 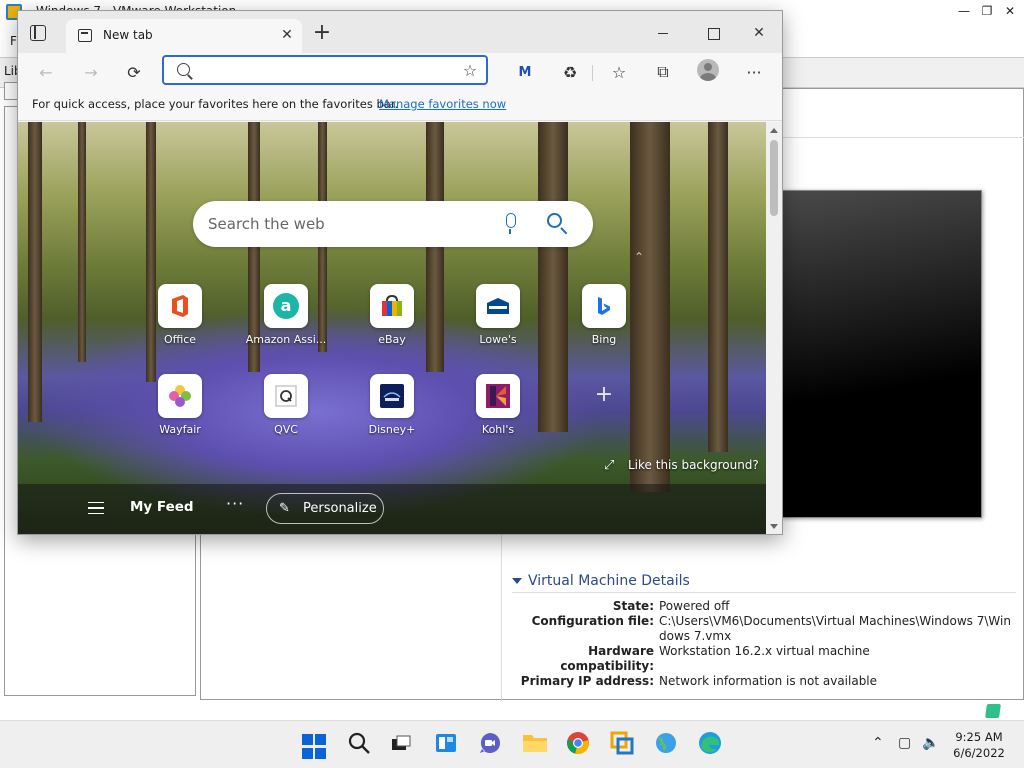 I want to click on profile-avatar-icon, so click(x=708, y=70).